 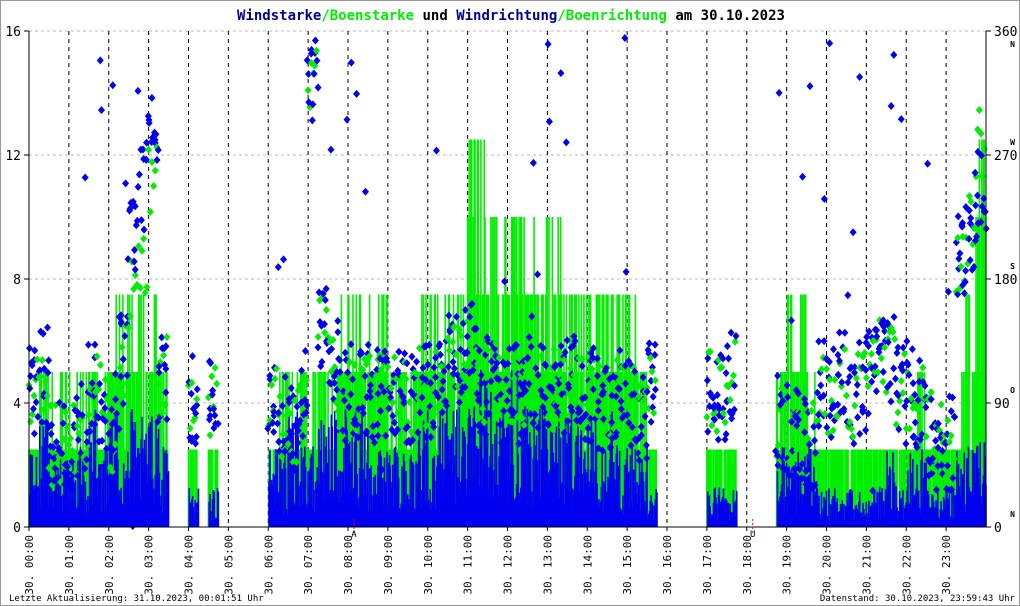 What do you see at coordinates (388, 565) in the screenshot?
I see `x-tick-label: 30. 09:00` at bounding box center [388, 565].